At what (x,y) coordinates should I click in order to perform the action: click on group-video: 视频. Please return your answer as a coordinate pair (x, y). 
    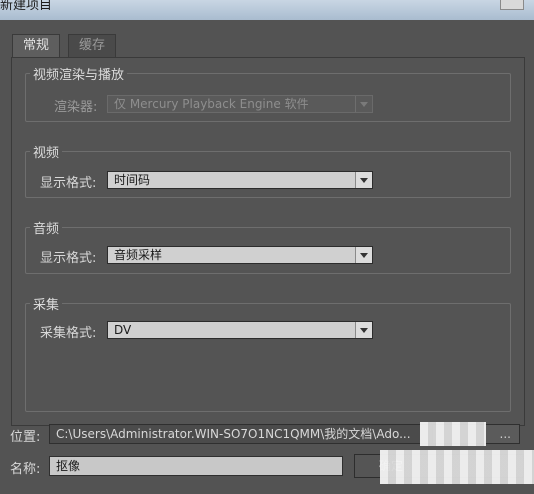
    Looking at the image, I should click on (268, 170).